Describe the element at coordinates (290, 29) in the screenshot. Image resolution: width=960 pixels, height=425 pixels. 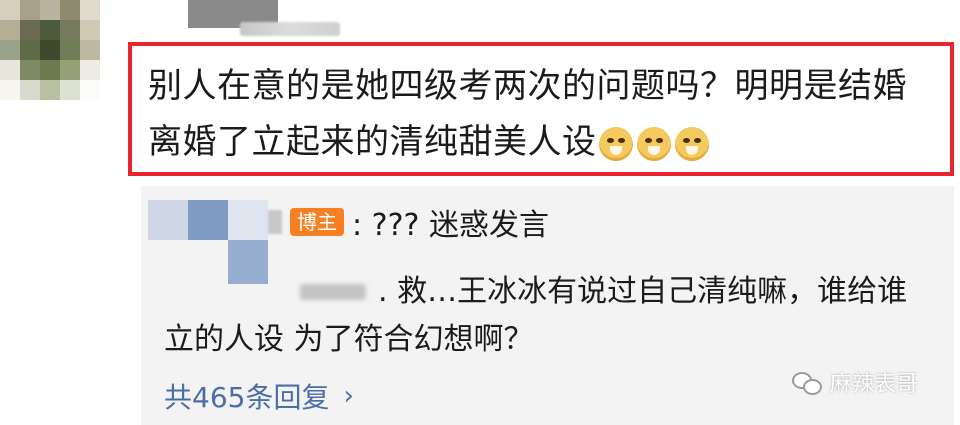
I see `username-blur` at that location.